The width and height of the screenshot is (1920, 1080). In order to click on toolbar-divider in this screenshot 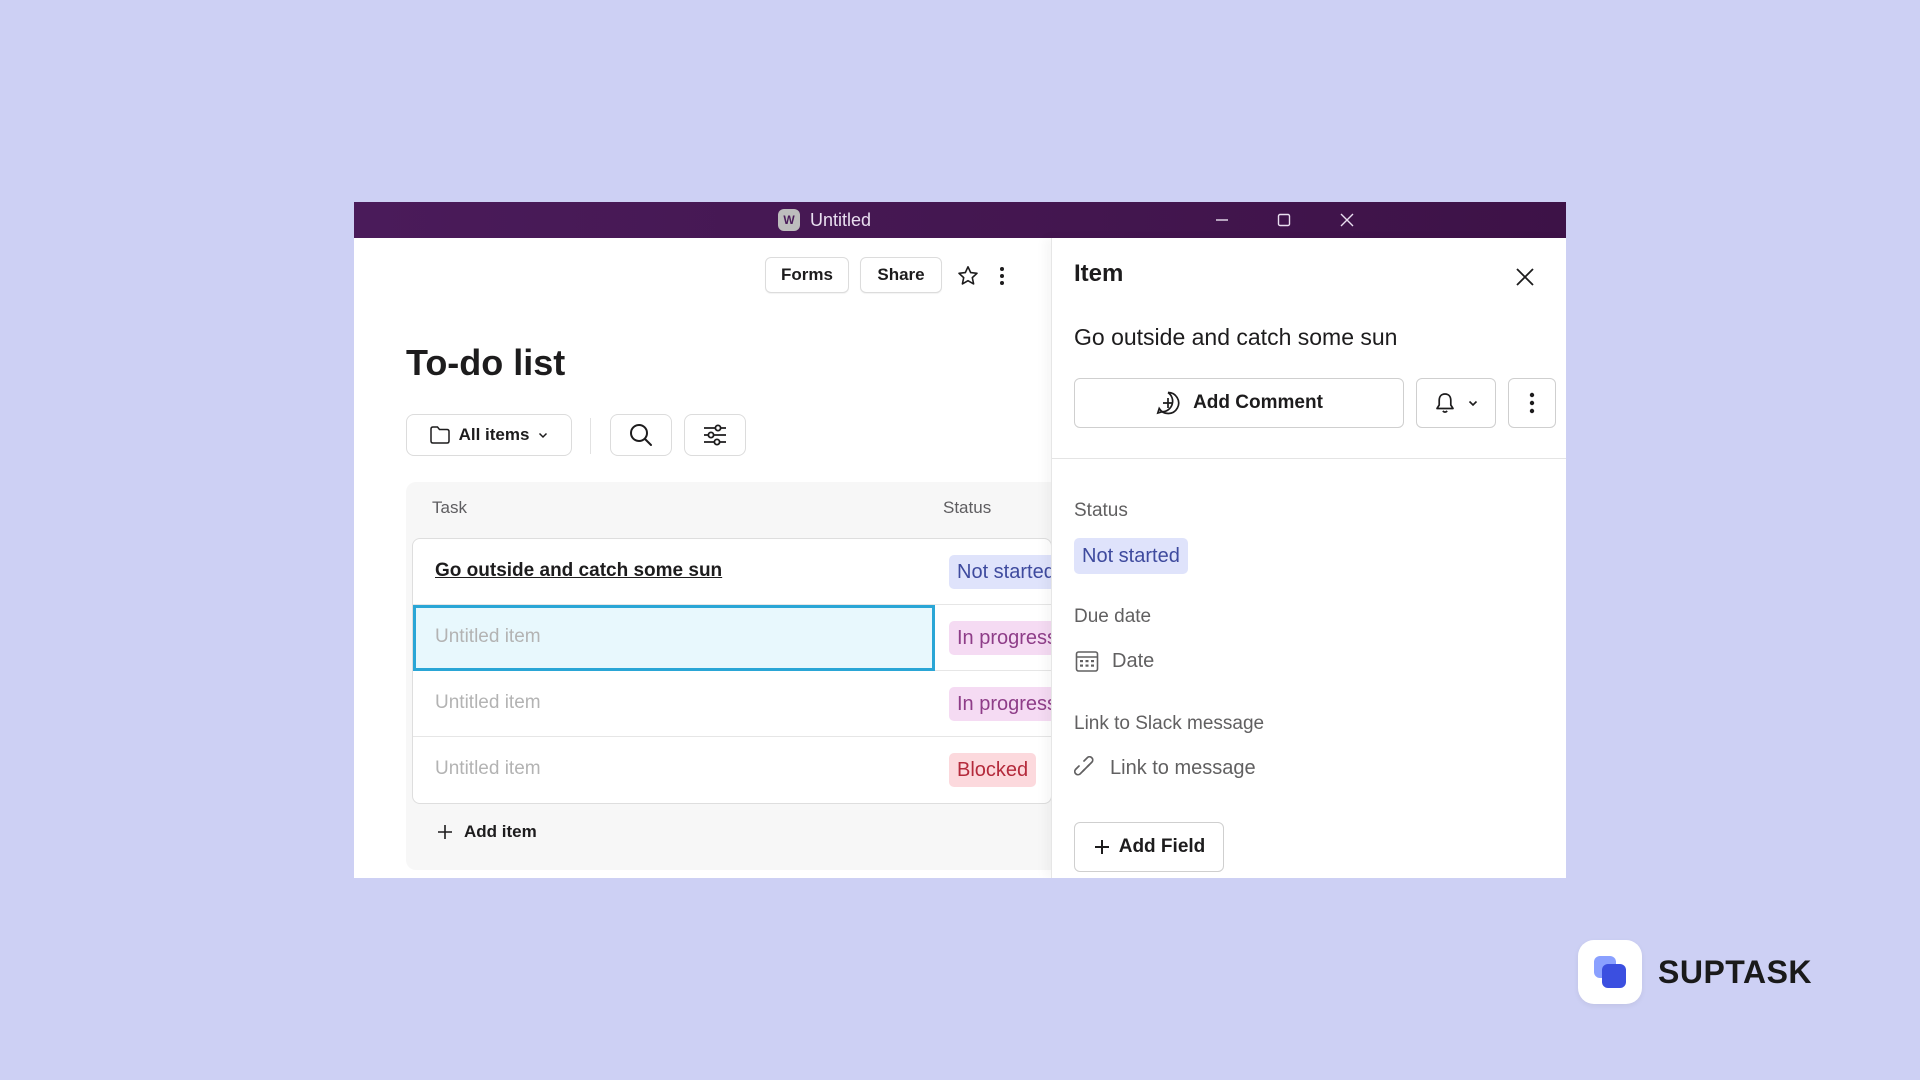, I will do `click(590, 436)`.